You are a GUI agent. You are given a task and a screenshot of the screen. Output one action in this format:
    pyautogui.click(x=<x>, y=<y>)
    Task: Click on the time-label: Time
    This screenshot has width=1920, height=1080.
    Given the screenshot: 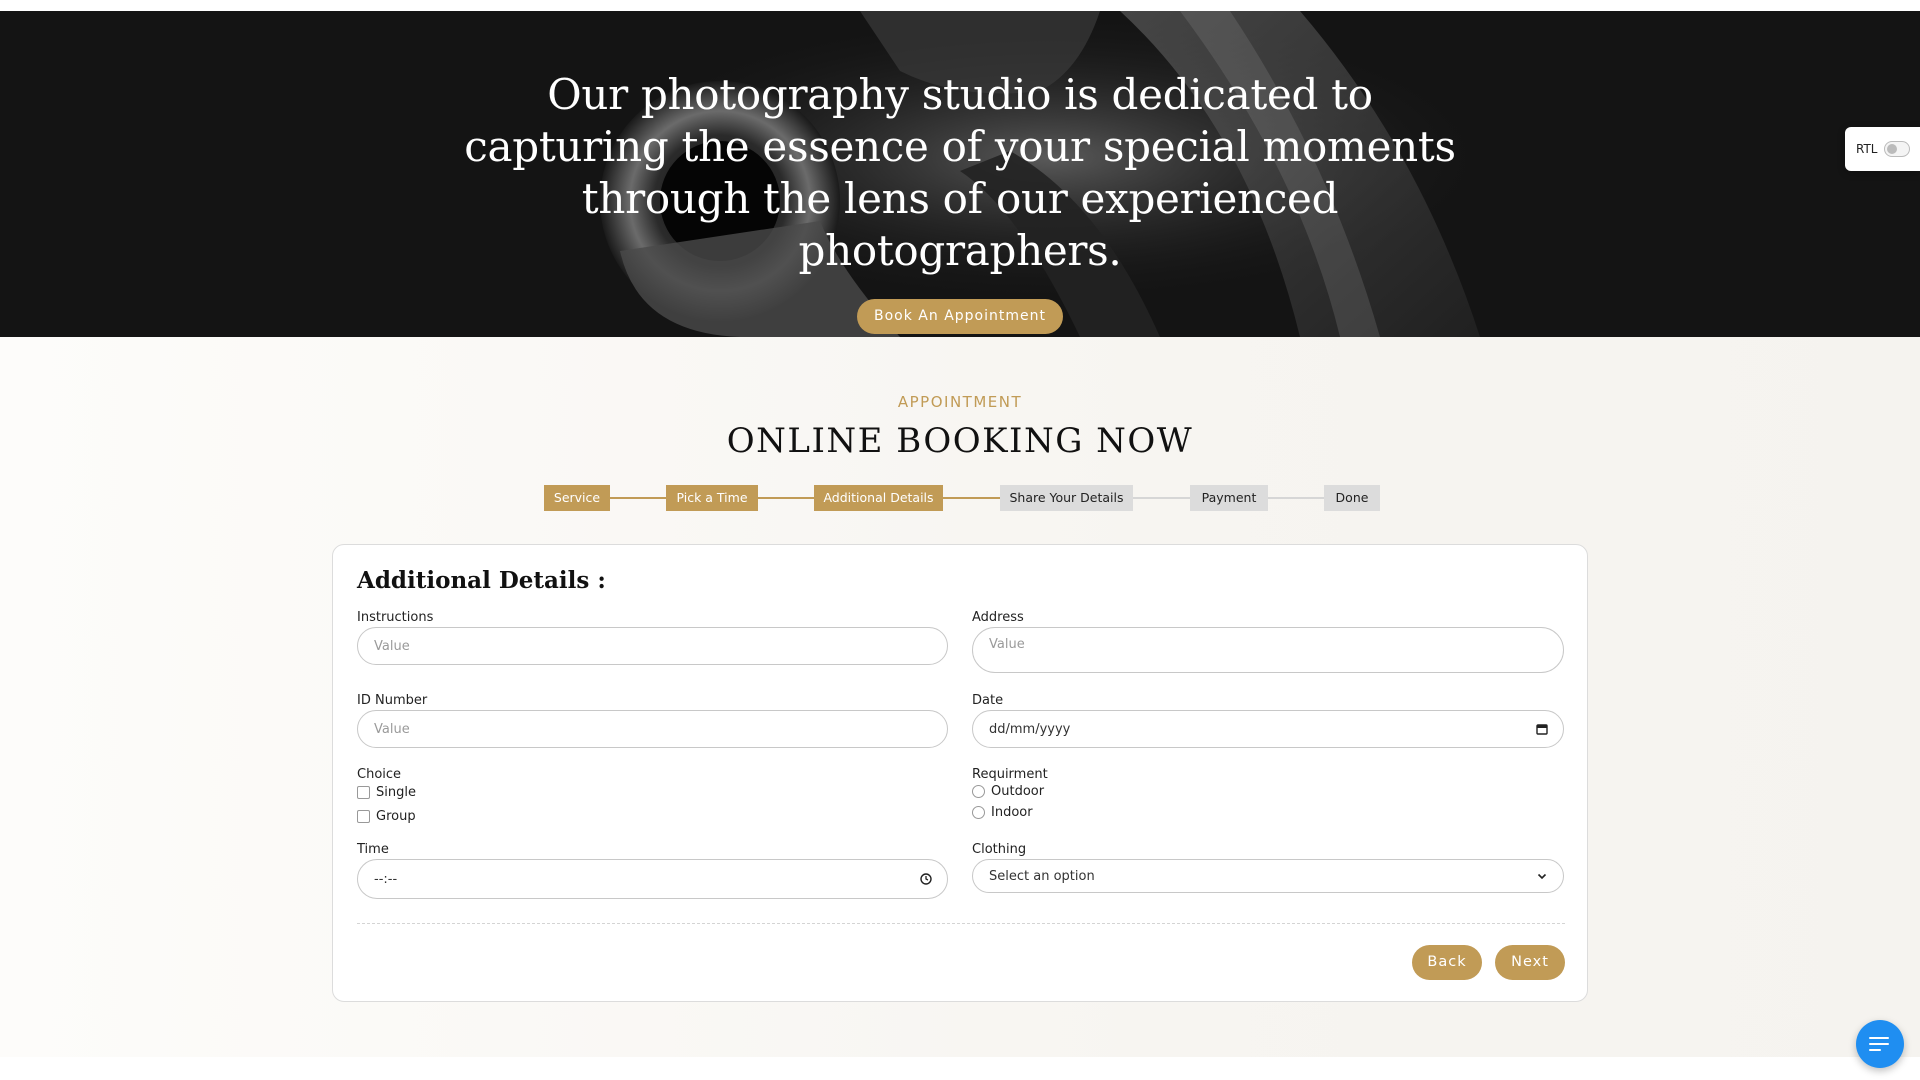 What is the action you would take?
    pyautogui.click(x=373, y=849)
    